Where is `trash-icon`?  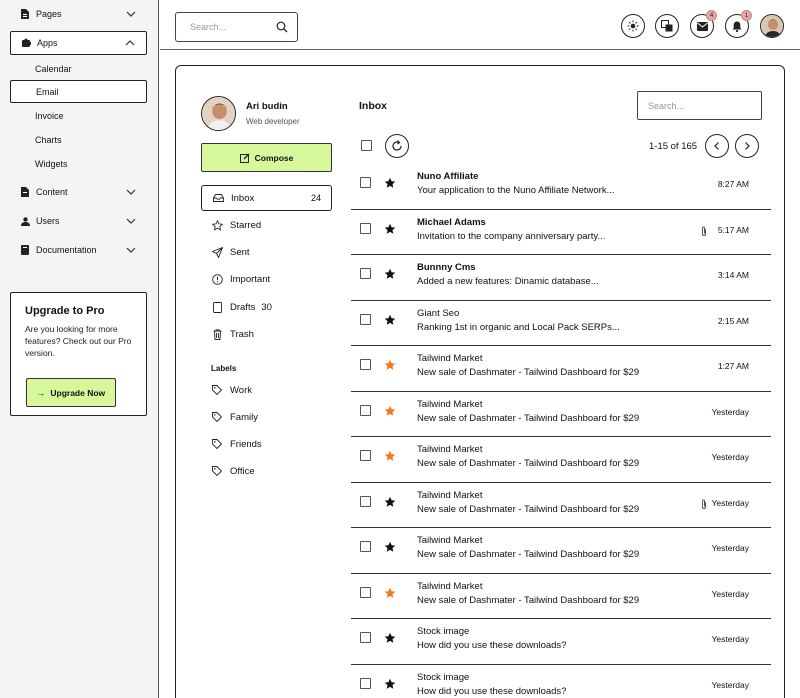
trash-icon is located at coordinates (217, 334).